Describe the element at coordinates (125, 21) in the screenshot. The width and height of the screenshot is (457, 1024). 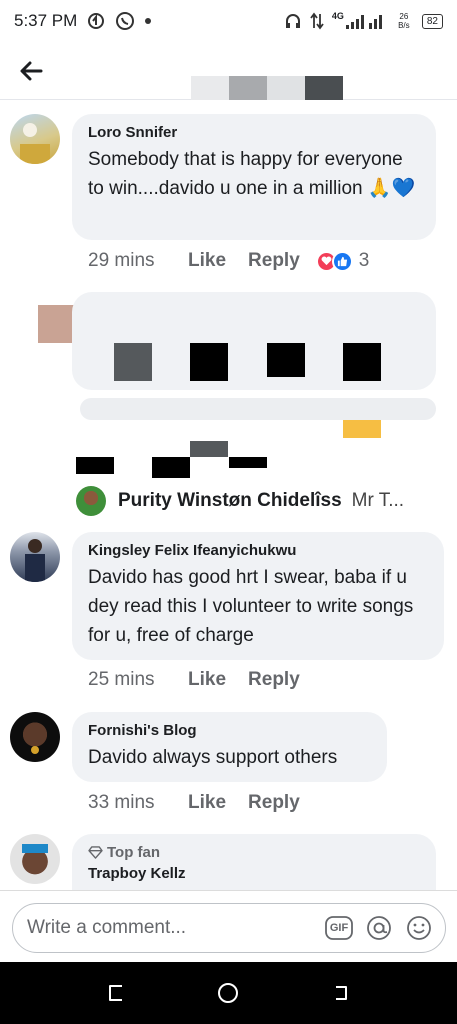
I see `whatsapp-icon` at that location.